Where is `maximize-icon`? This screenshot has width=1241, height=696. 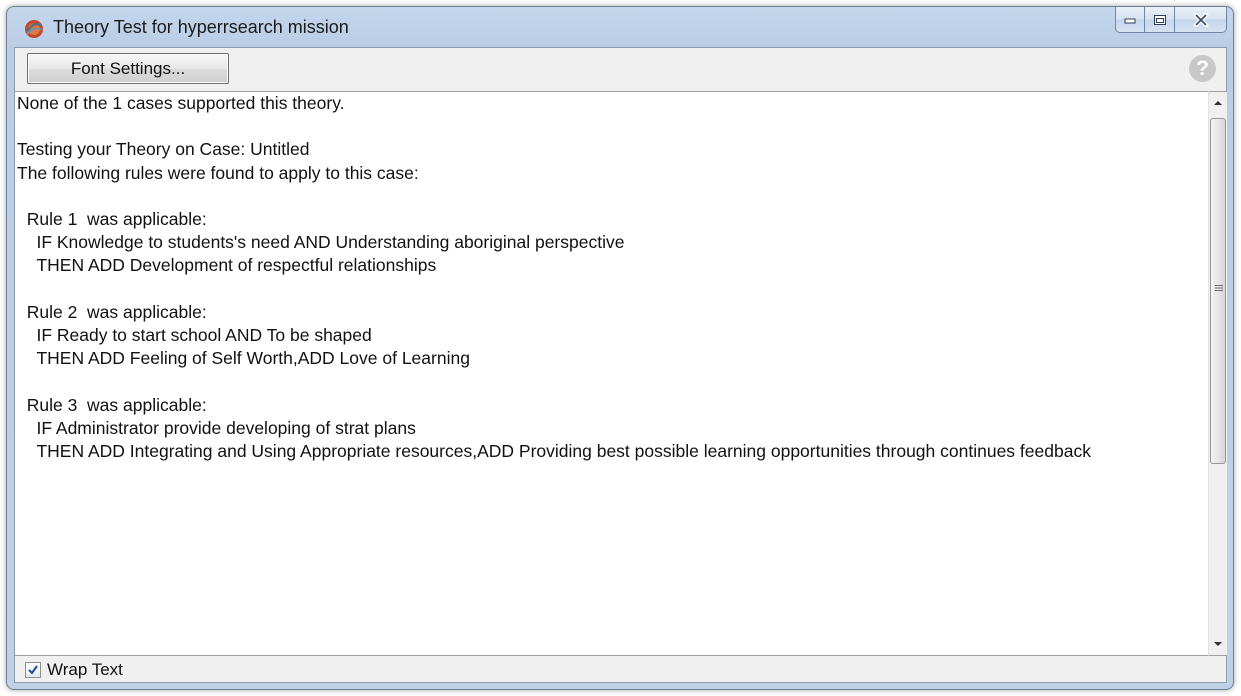
maximize-icon is located at coordinates (1159, 19).